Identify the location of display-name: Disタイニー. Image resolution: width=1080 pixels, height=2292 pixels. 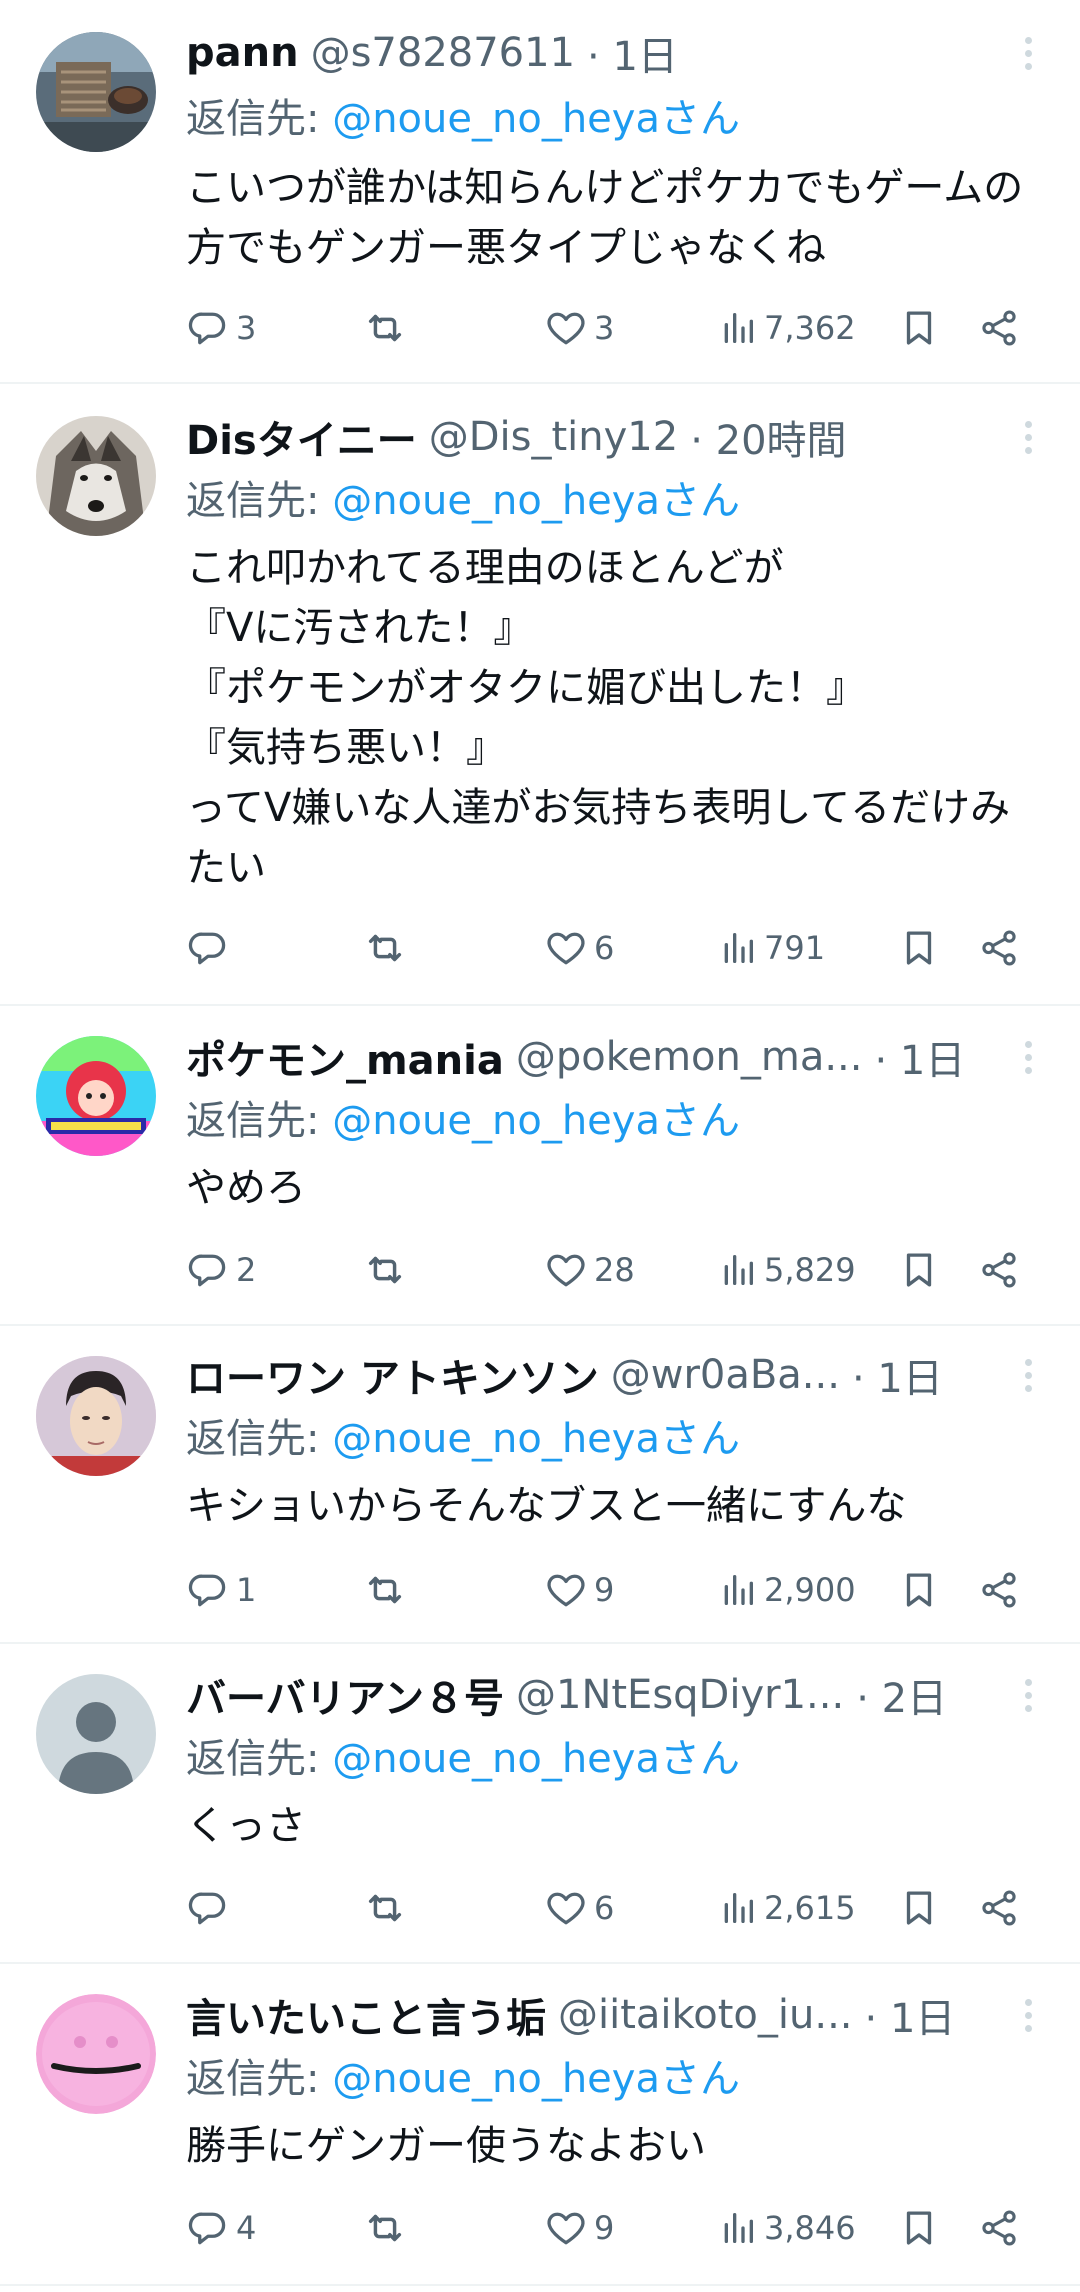
(301, 437).